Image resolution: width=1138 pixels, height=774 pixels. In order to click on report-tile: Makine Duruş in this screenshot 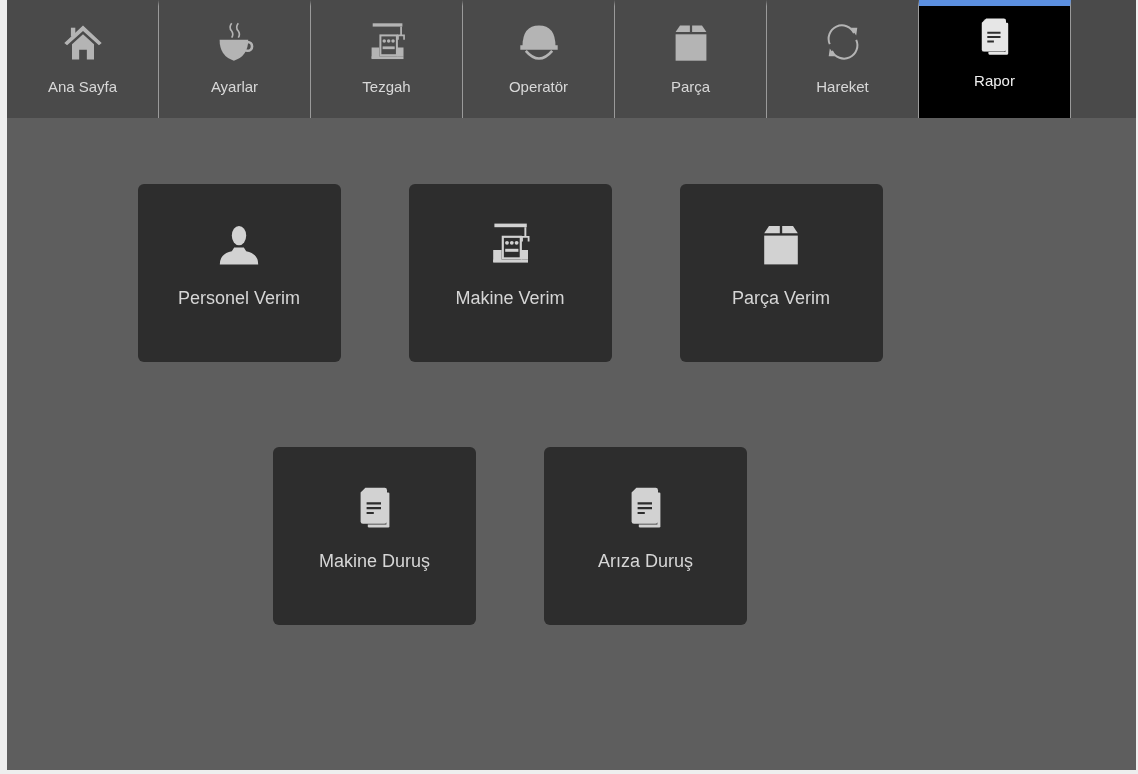, I will do `click(374, 536)`.